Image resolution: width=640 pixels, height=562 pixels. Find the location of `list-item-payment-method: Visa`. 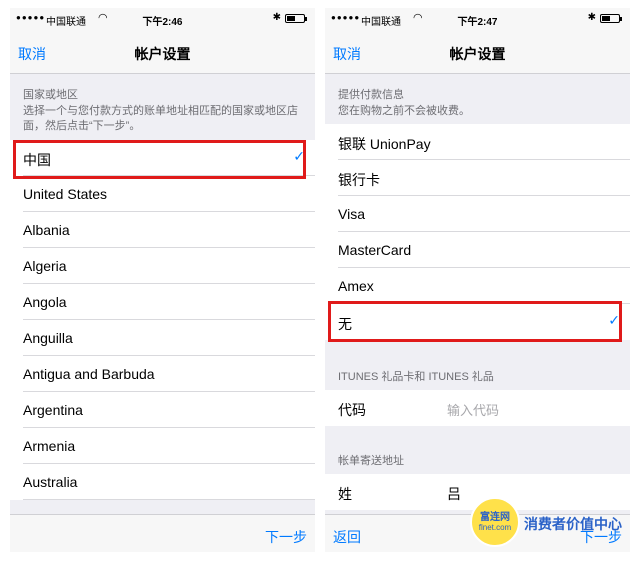

list-item-payment-method: Visa is located at coordinates (477, 214).